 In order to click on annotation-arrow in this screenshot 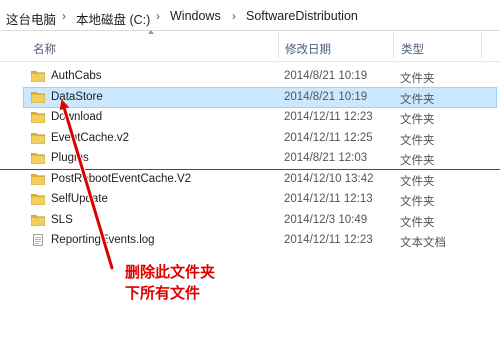, I will do `click(87, 185)`.